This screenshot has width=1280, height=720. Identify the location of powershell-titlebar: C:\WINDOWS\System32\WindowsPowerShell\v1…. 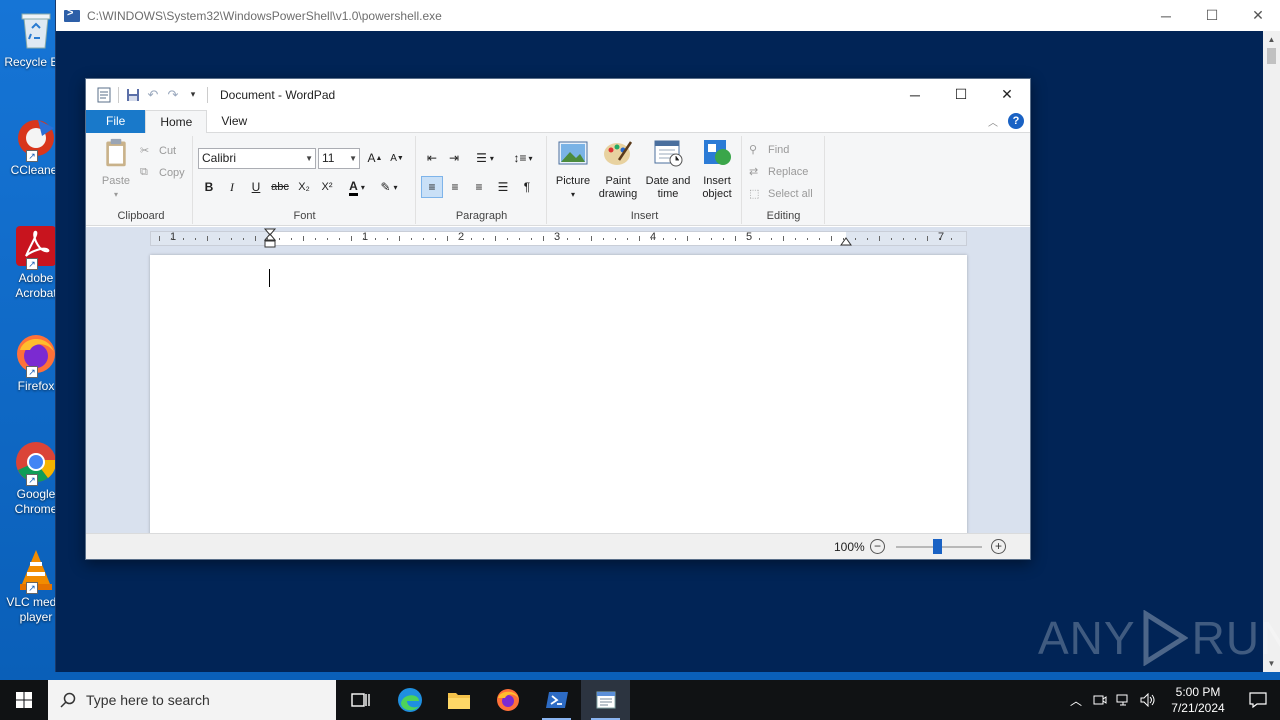
(668, 15).